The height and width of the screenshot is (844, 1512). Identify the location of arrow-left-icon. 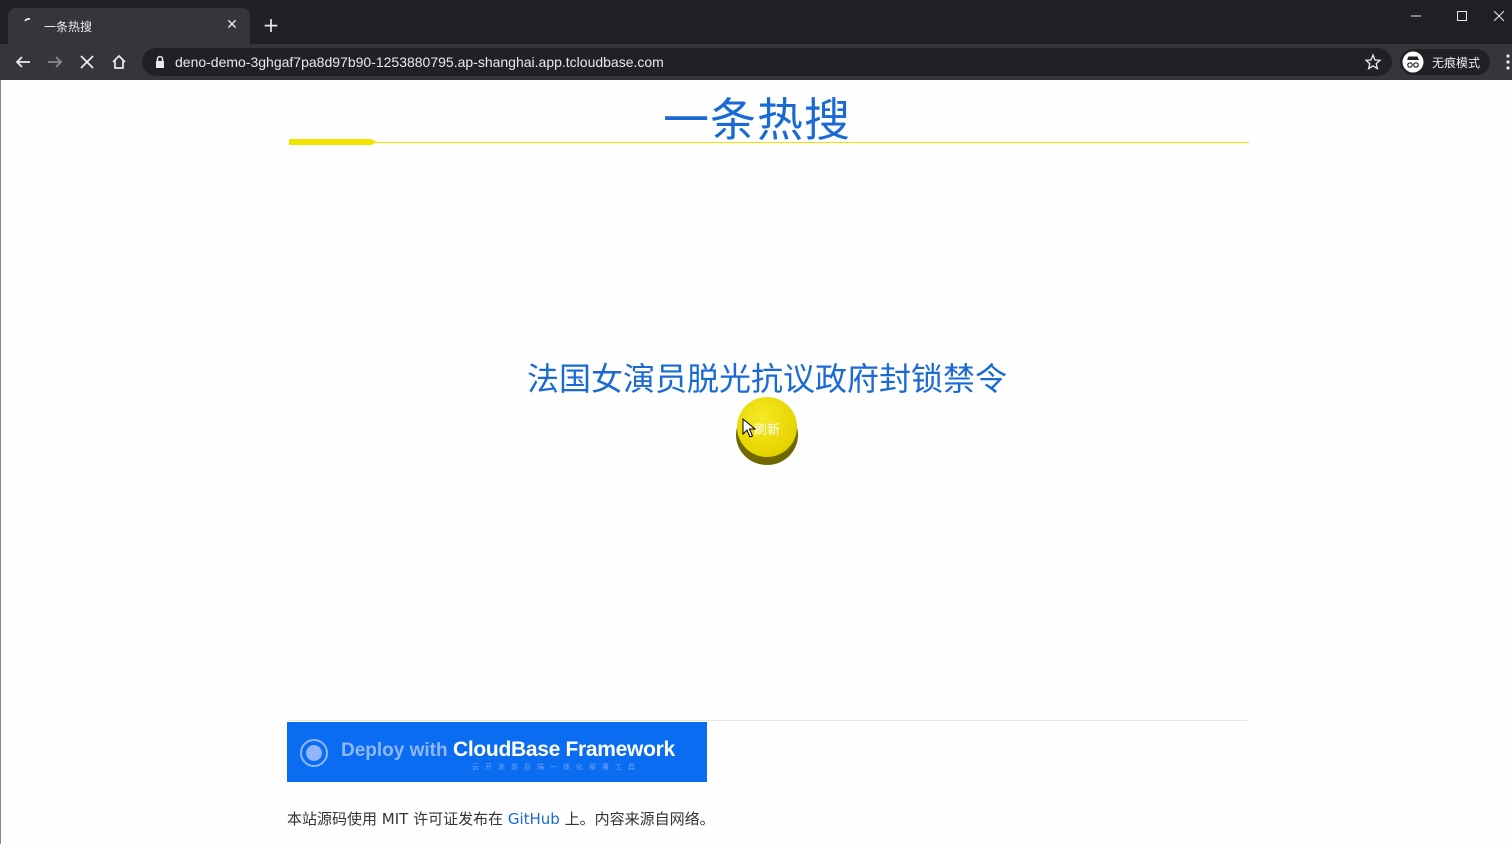
(22, 62).